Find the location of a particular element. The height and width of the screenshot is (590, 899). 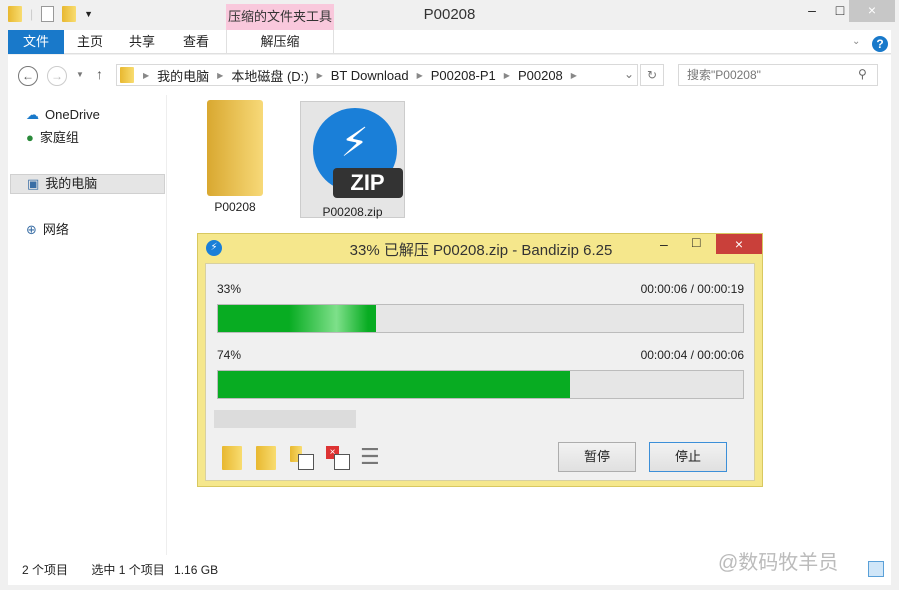

expand-ribbon-icon: ⌄ is located at coordinates (856, 41).